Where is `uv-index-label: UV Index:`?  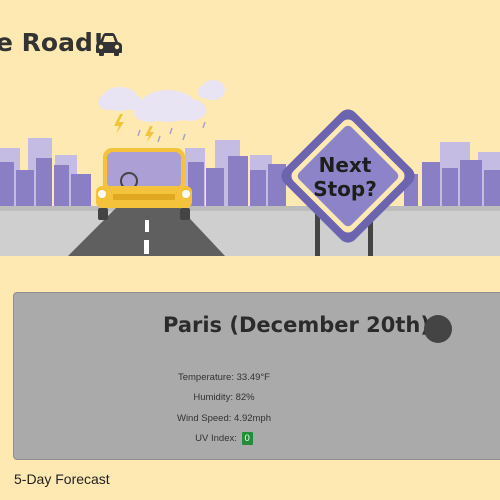 uv-index-label: UV Index: is located at coordinates (217, 438).